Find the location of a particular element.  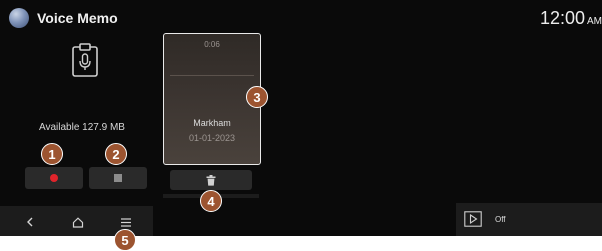

home-button is located at coordinates (78, 222).